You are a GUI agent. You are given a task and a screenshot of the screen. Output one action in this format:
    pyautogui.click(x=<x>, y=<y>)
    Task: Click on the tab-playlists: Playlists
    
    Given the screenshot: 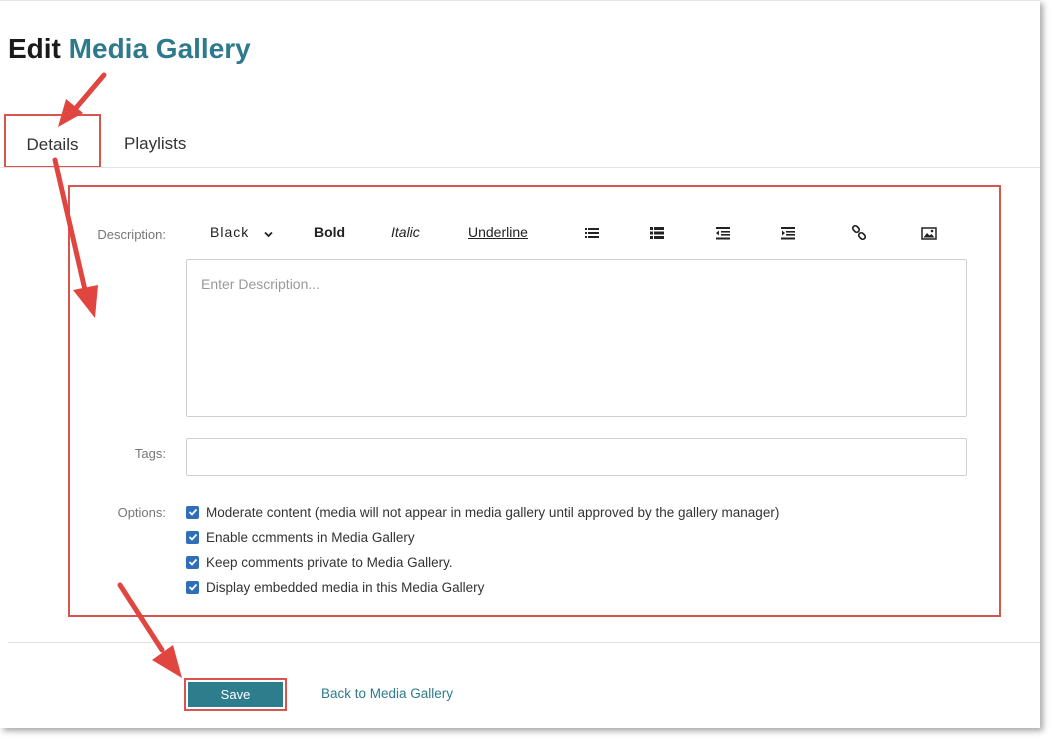 What is the action you would take?
    pyautogui.click(x=155, y=140)
    